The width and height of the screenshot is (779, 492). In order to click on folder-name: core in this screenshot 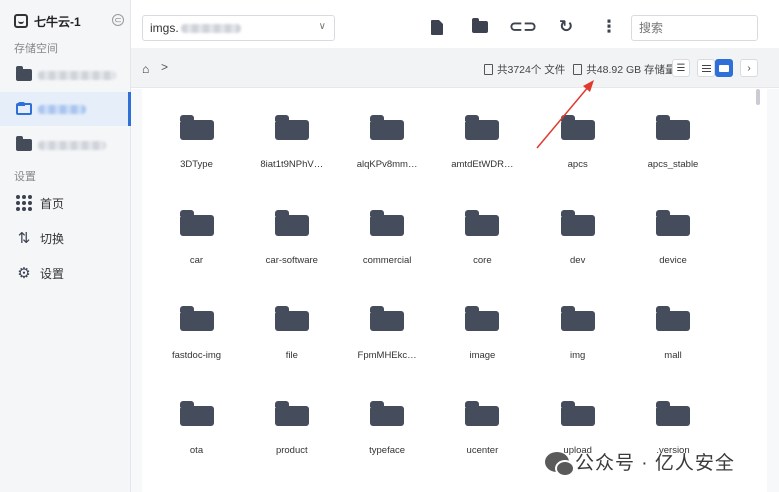, I will do `click(482, 259)`.